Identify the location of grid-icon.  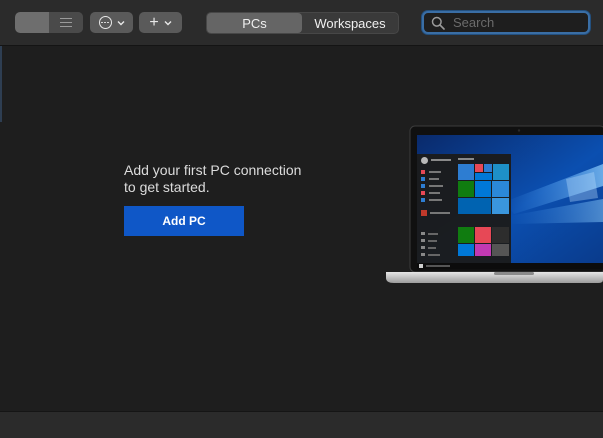
(32, 22).